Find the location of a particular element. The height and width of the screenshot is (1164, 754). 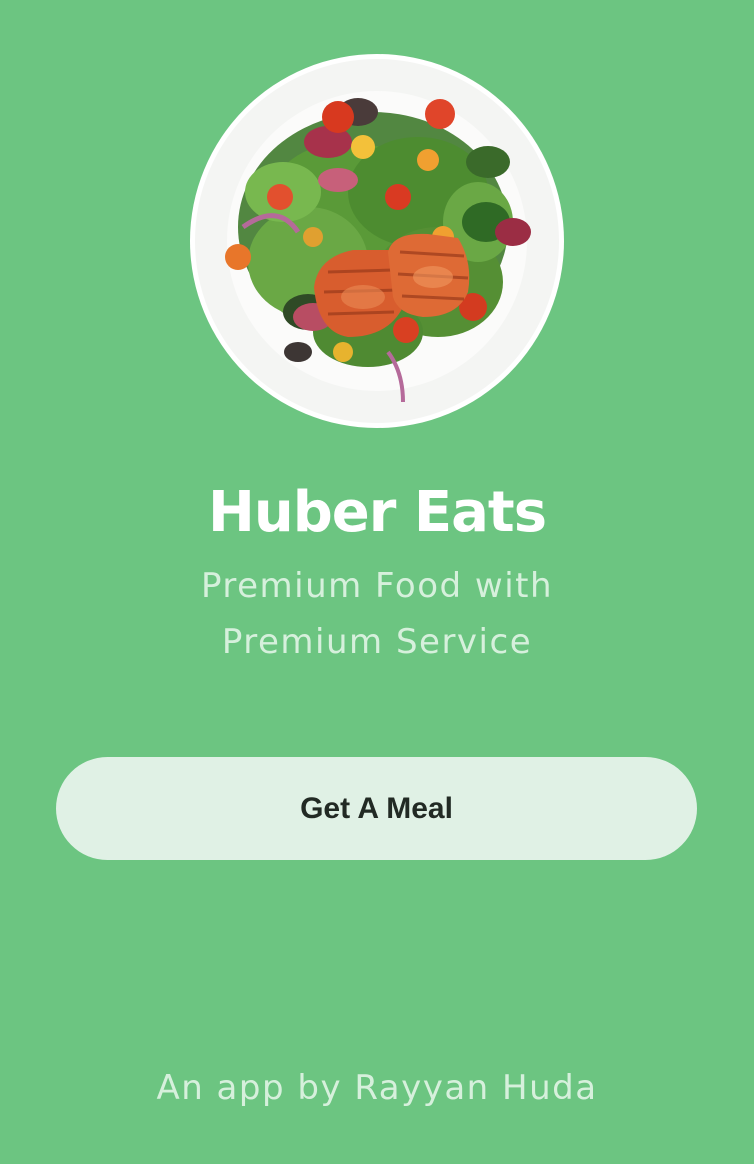

app-title: Huber Eats is located at coordinates (377, 512).